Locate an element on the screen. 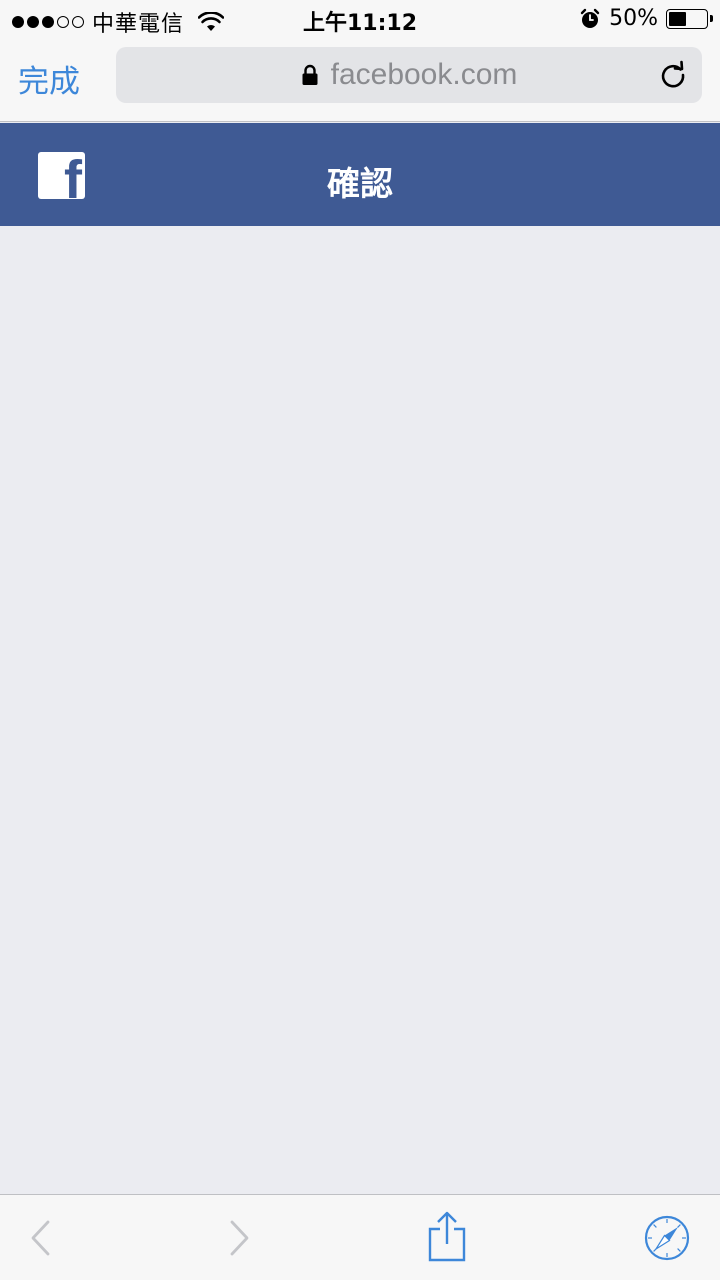  back-icon is located at coordinates (40, 1238).